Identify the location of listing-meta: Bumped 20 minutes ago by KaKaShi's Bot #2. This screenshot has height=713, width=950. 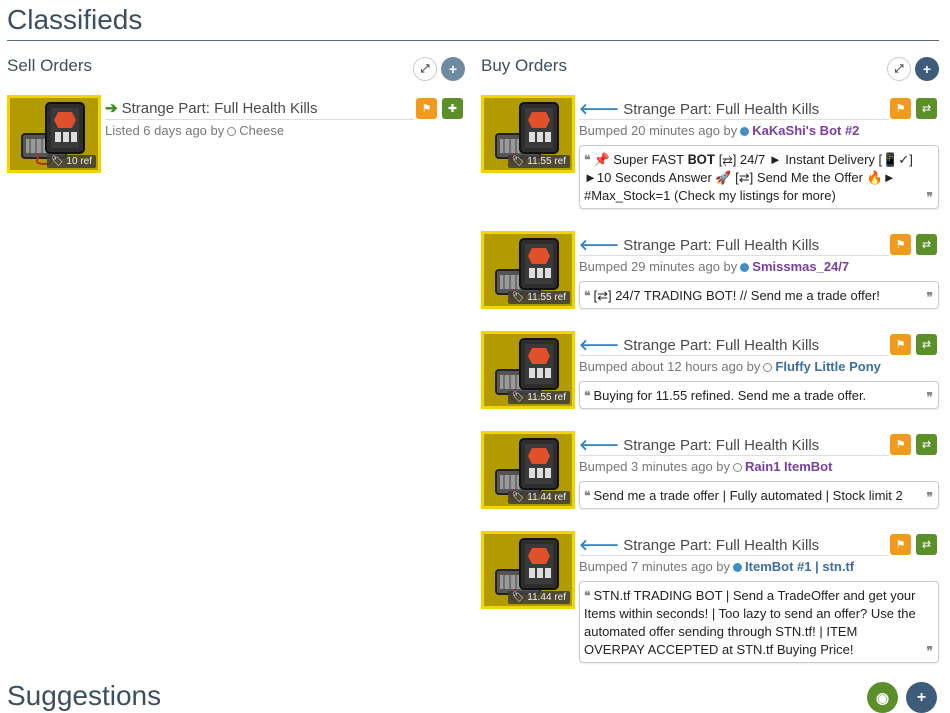
(719, 130).